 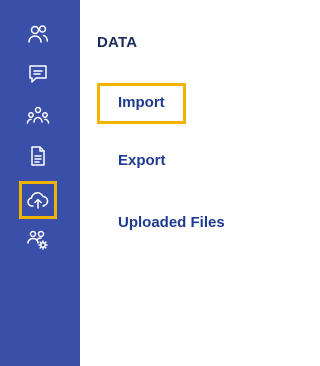 I want to click on team-icon, so click(x=38, y=115).